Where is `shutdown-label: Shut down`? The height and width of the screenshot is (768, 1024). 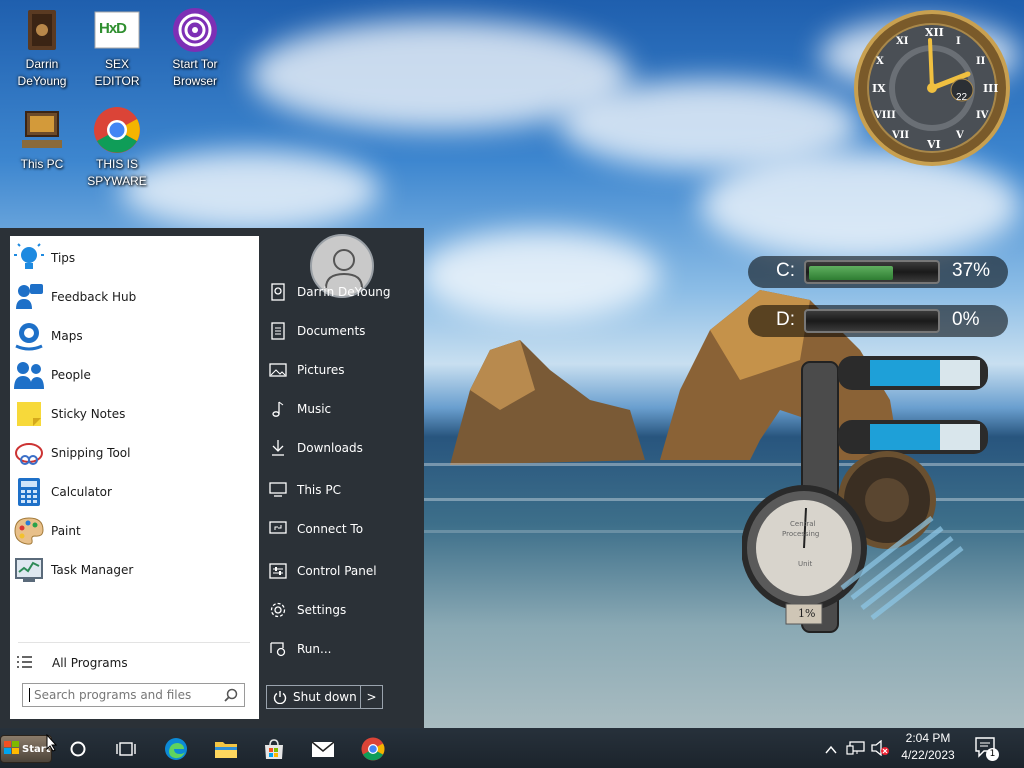 shutdown-label: Shut down is located at coordinates (325, 697).